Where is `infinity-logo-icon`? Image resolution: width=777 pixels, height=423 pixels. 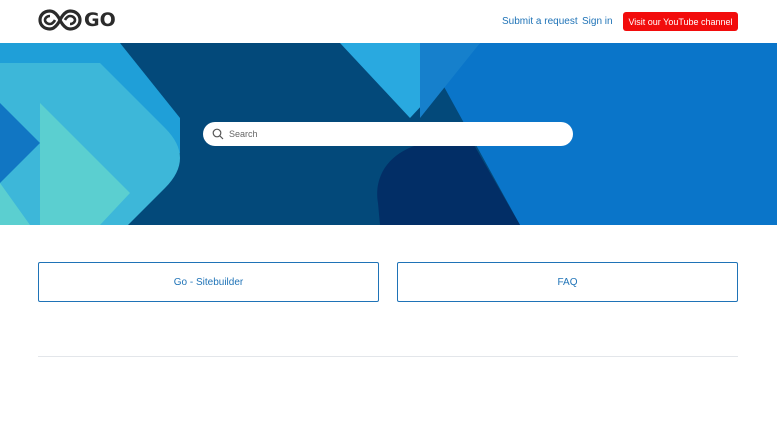 infinity-logo-icon is located at coordinates (60, 20).